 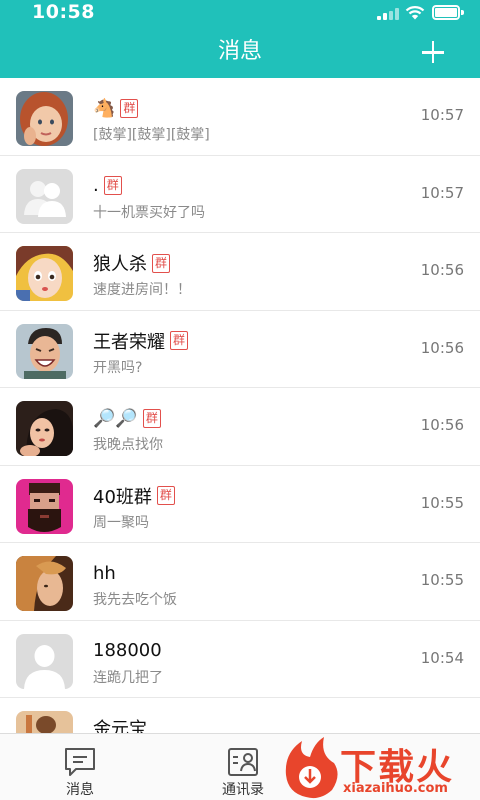 I want to click on chat-name: 王者荣耀, so click(x=129, y=342).